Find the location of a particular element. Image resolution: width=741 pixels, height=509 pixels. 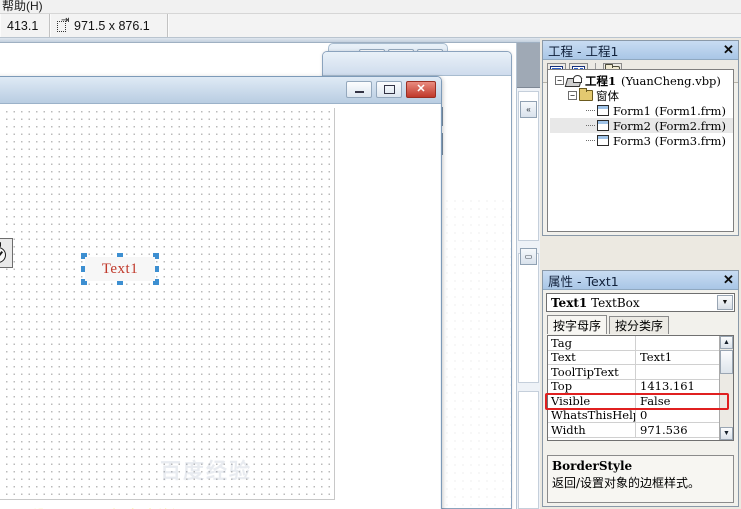

tree-item-form3: Form3 (Form3.frm) is located at coordinates (641, 140).